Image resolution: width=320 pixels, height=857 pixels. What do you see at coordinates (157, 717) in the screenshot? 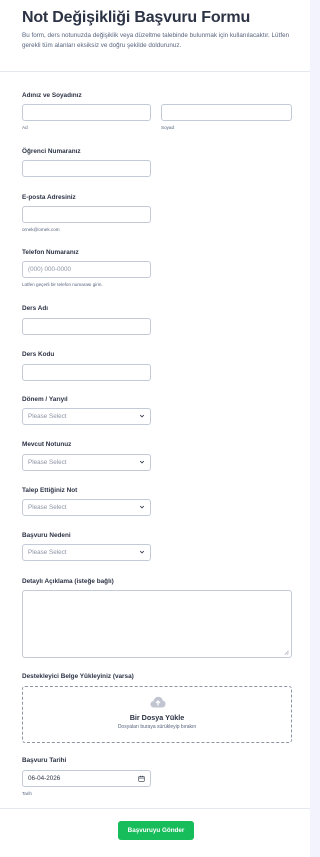
I see `upload-title: Bir Dosya Yükle` at bounding box center [157, 717].